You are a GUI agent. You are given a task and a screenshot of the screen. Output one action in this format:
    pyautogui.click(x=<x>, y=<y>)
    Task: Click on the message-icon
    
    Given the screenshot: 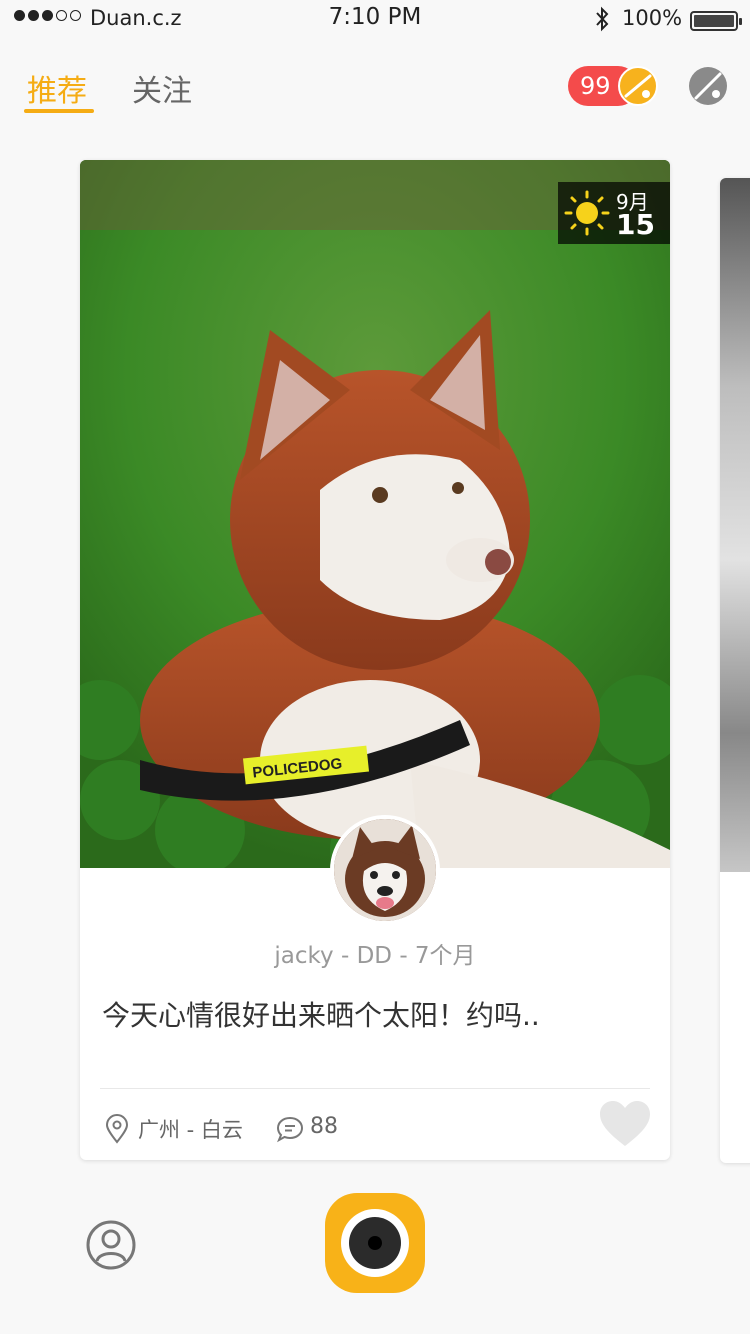 What is the action you would take?
    pyautogui.click(x=638, y=86)
    